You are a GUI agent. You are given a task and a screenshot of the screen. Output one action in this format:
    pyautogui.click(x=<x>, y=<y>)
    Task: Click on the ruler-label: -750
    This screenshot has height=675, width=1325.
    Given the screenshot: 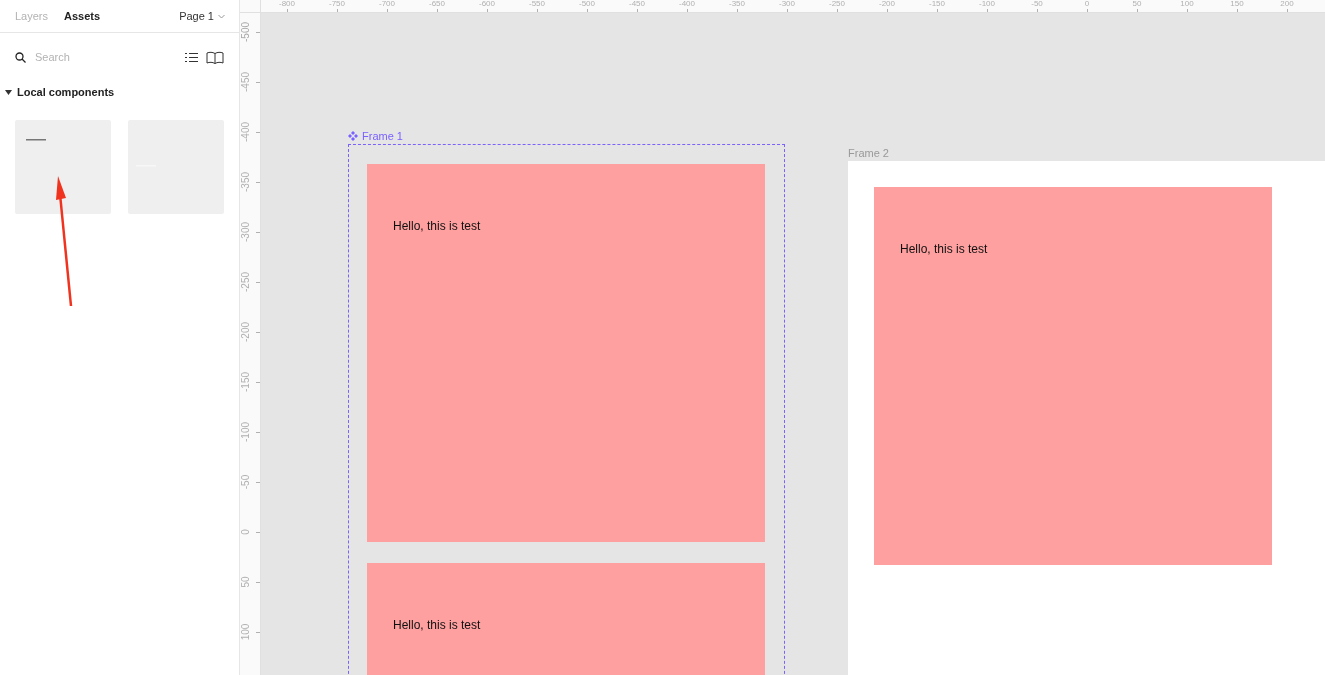 What is the action you would take?
    pyautogui.click(x=337, y=4)
    